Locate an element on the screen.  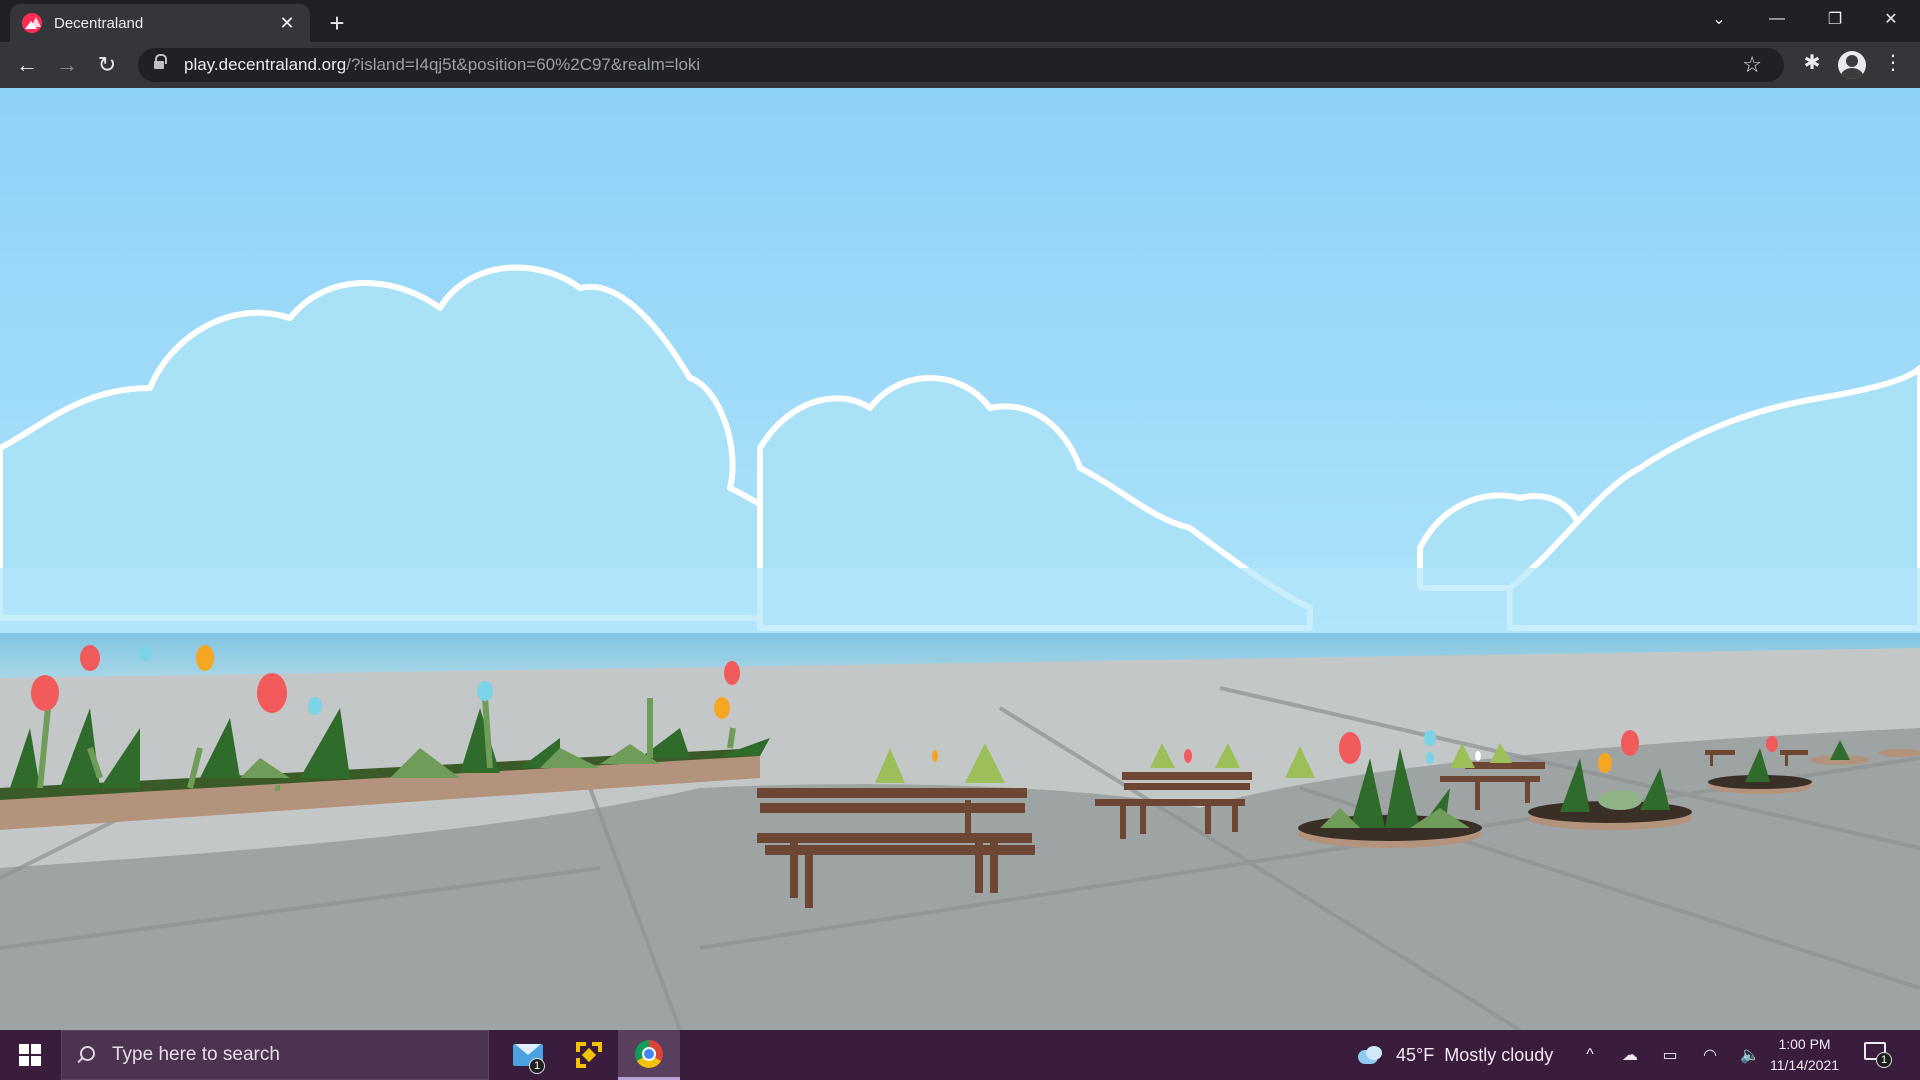
tab-decentraland: Decentraland ✕ is located at coordinates (160, 23).